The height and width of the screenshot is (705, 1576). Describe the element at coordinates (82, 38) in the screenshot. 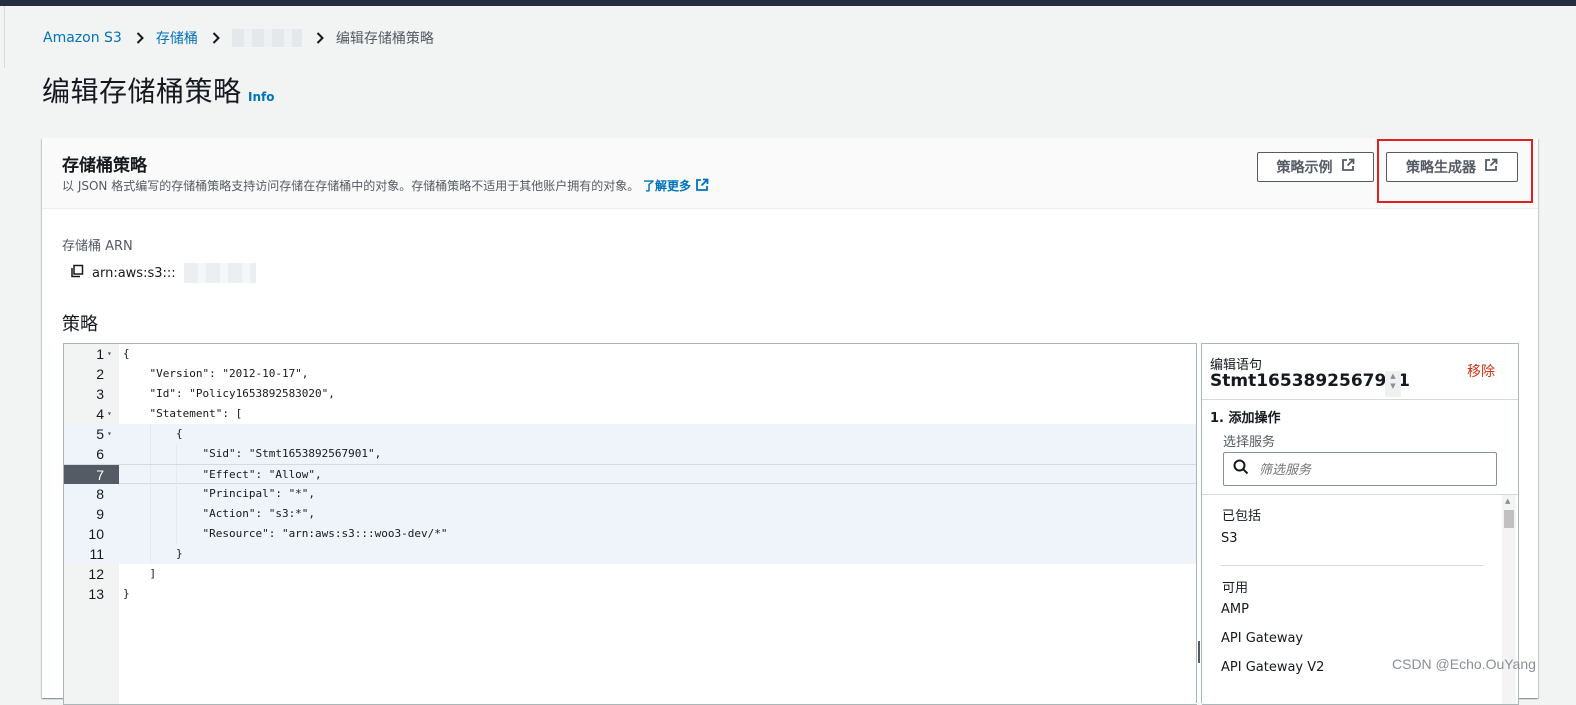

I see `breadcrumb-amazon-s3: Amazon S3` at that location.